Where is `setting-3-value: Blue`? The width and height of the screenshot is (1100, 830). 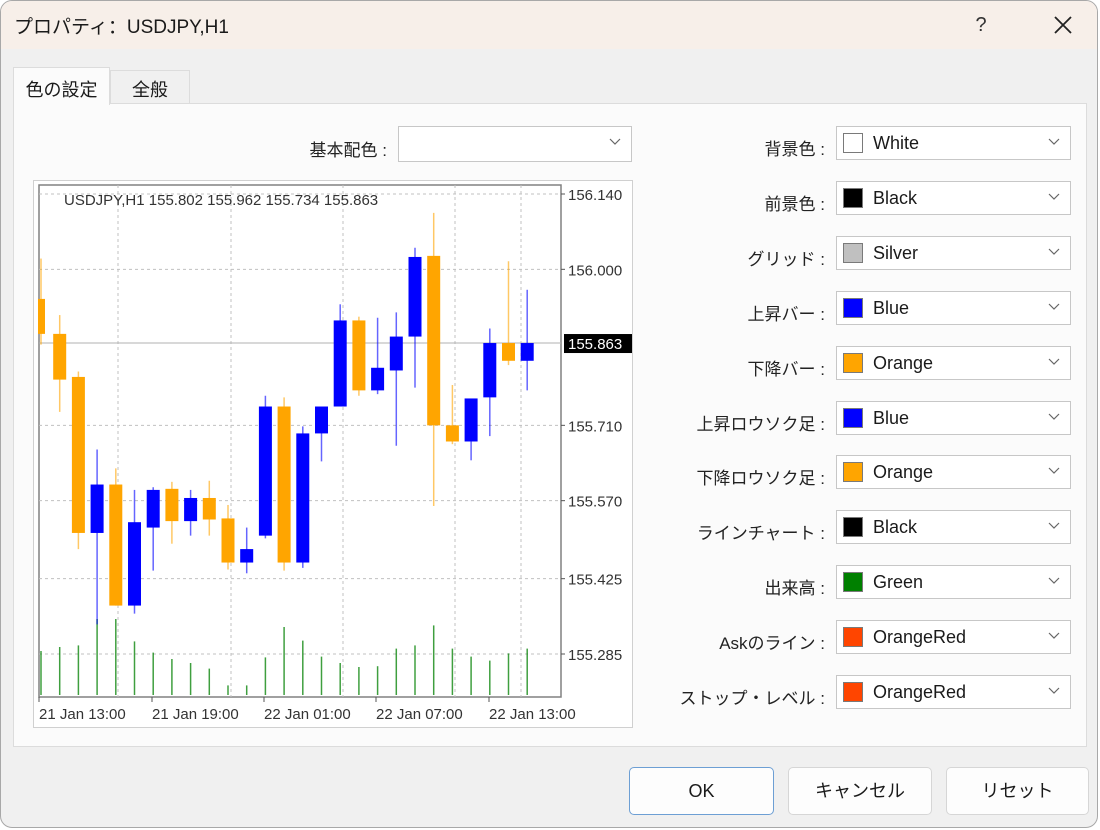 setting-3-value: Blue is located at coordinates (891, 307).